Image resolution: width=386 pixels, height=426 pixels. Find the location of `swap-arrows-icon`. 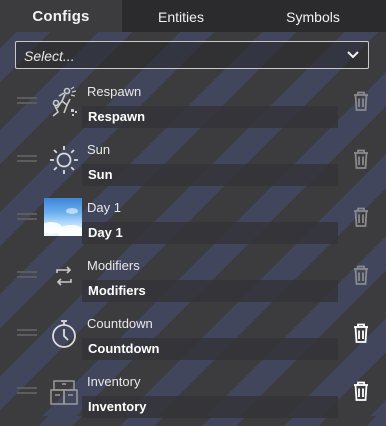

swap-arrows-icon is located at coordinates (64, 276).